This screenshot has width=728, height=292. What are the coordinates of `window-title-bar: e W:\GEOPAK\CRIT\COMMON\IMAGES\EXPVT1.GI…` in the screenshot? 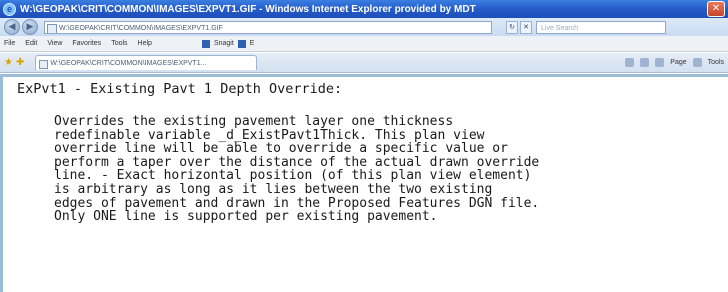 It's located at (364, 9).